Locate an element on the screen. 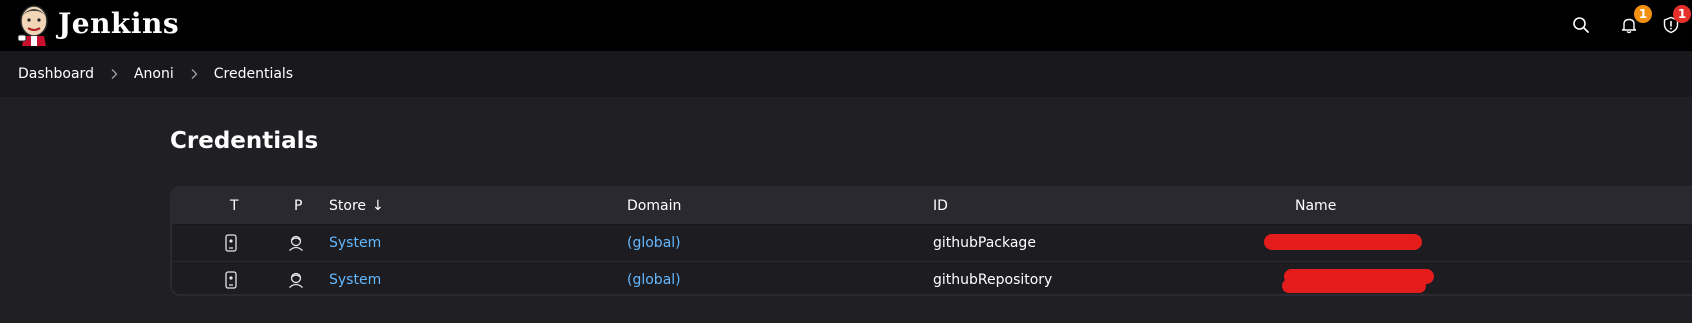  table-header: T P Store ↓ Domain ID Name is located at coordinates (932, 206).